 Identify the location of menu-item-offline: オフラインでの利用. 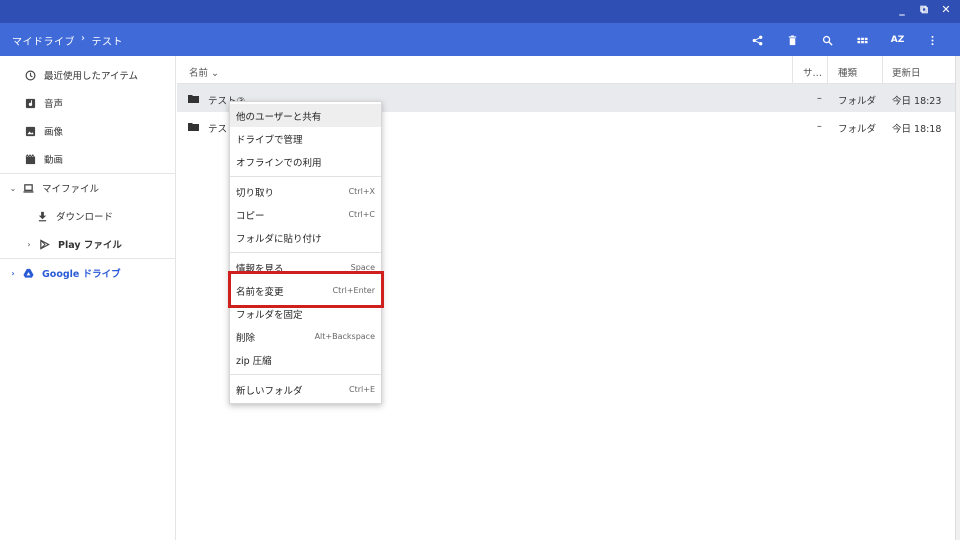
(305, 161).